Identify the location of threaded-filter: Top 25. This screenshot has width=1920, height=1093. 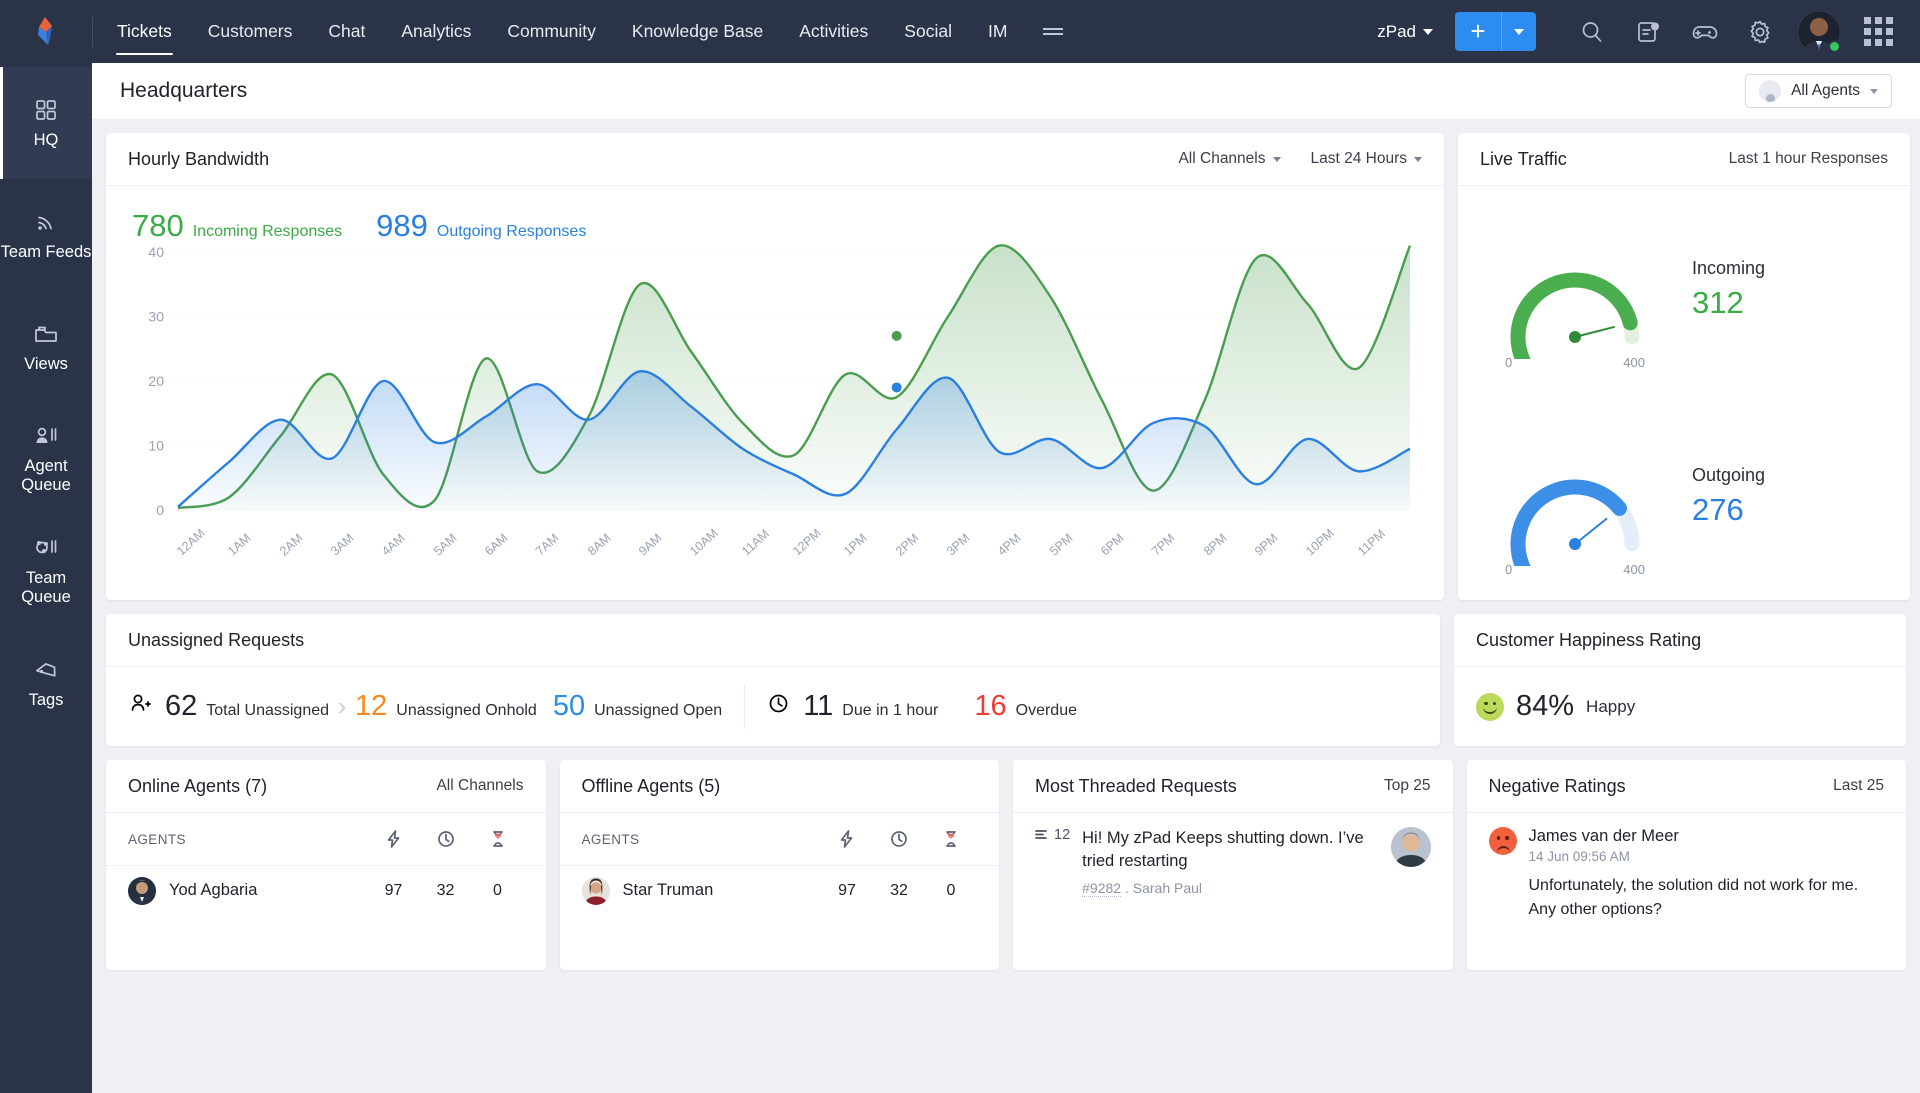
(1407, 786).